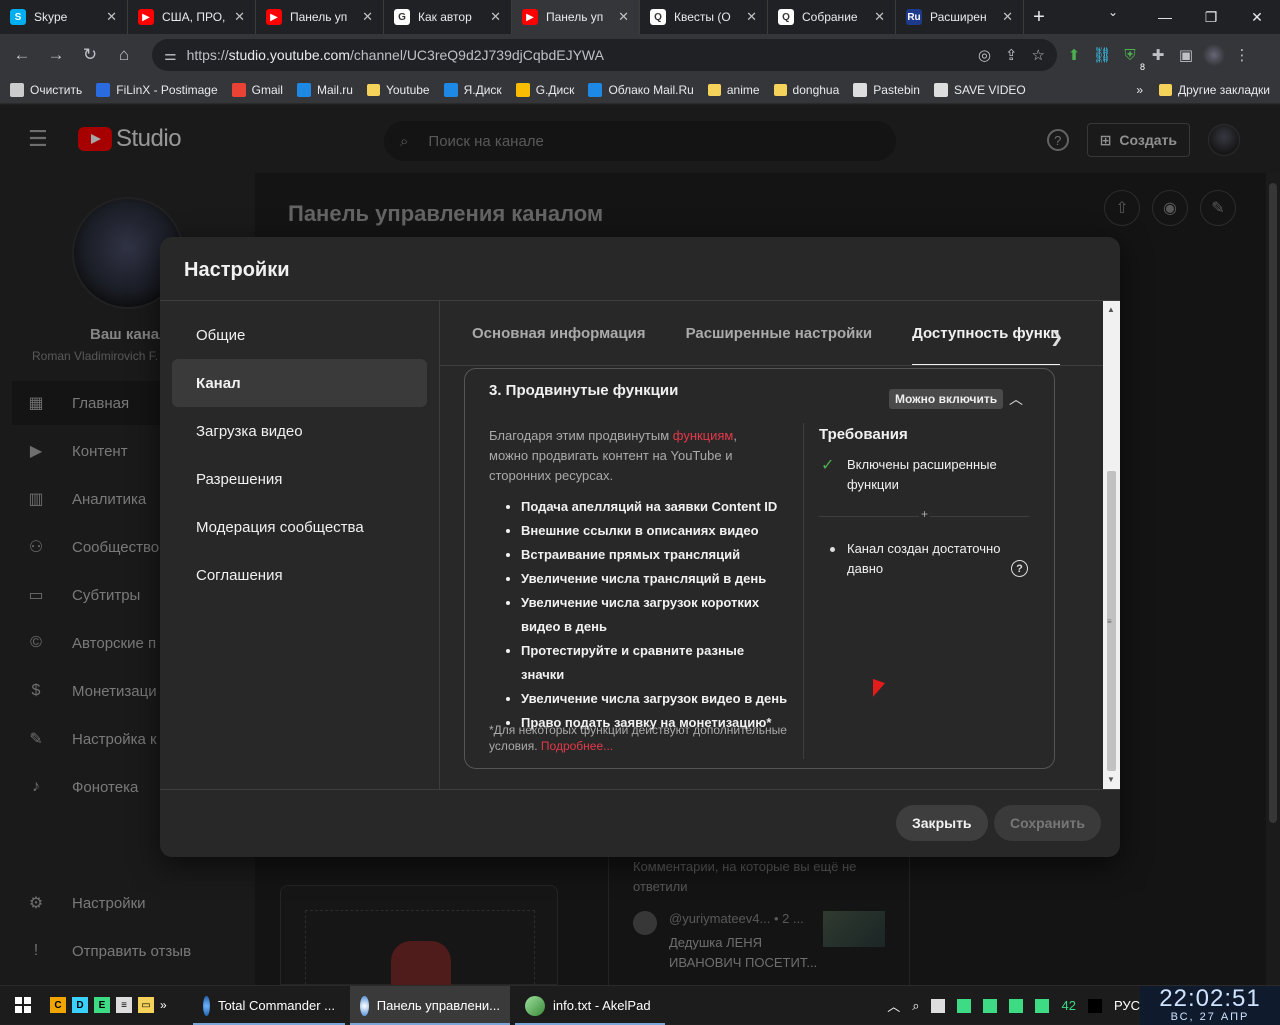 Image resolution: width=1280 pixels, height=1025 pixels. What do you see at coordinates (986, 333) in the screenshot?
I see `settings-tab: Доступность функц` at bounding box center [986, 333].